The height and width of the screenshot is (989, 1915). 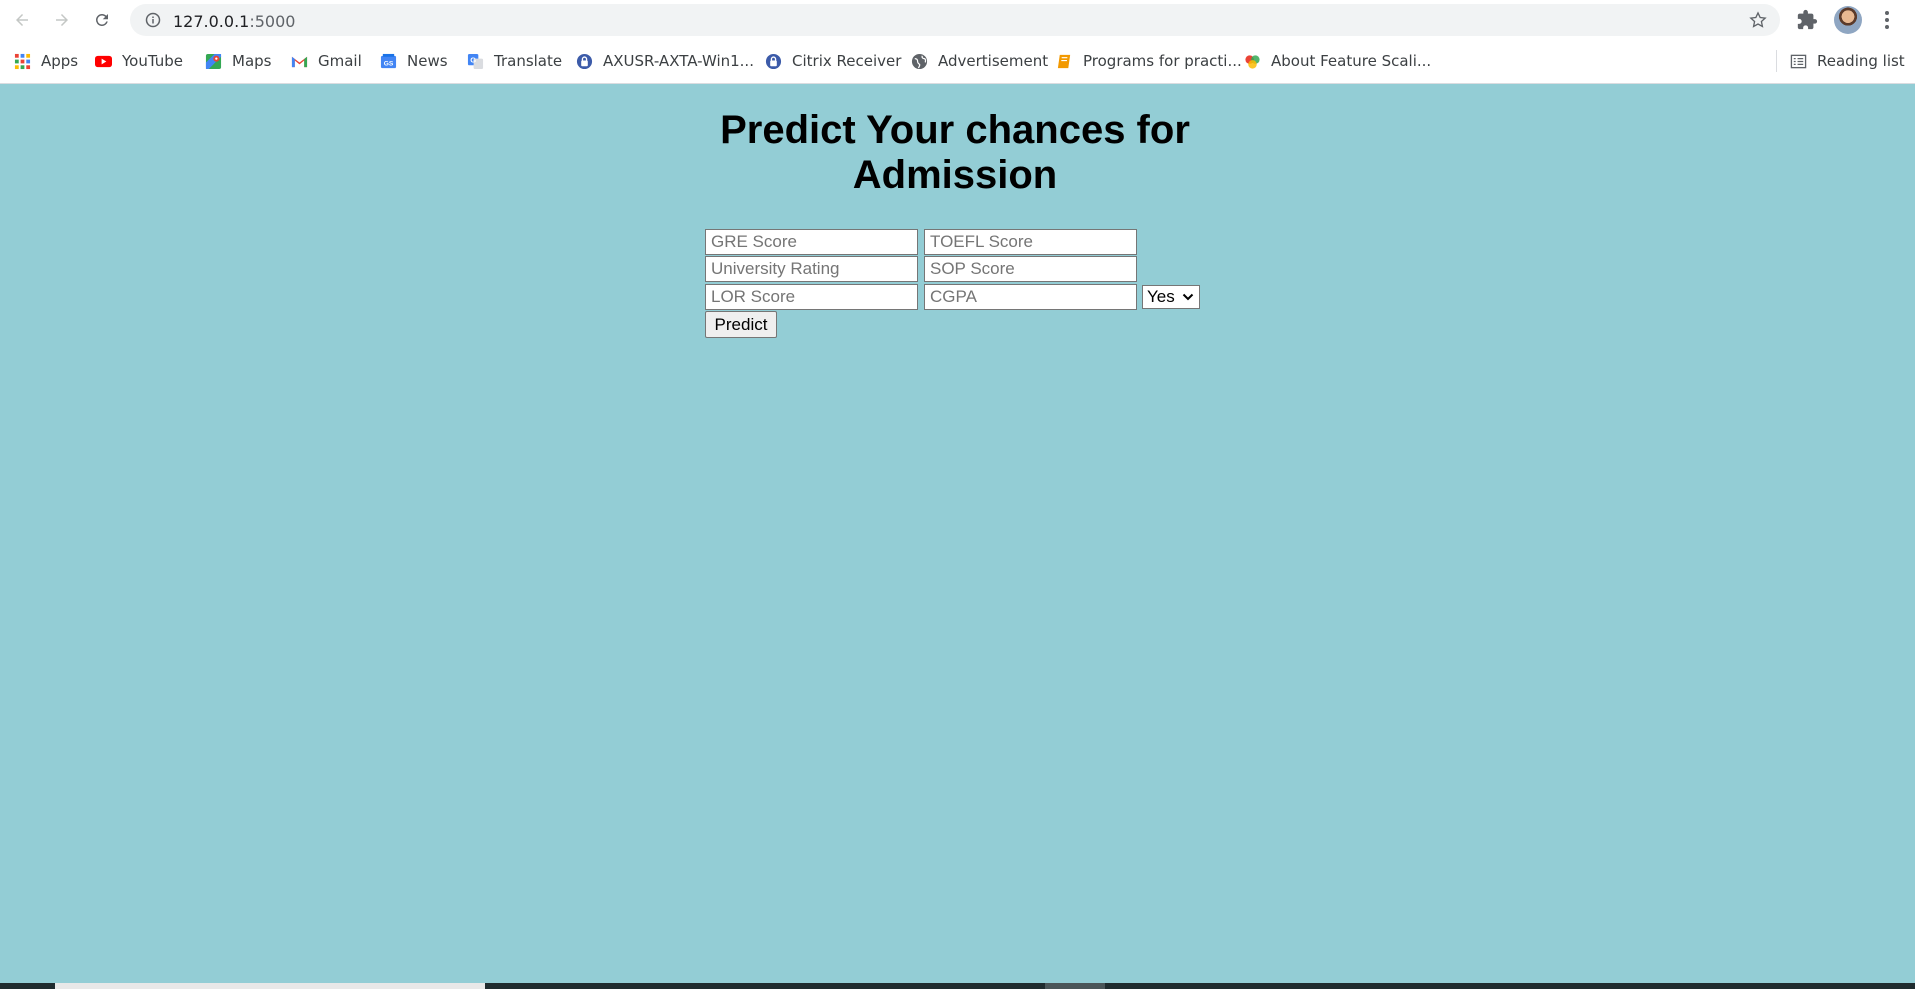 What do you see at coordinates (528, 61) in the screenshot?
I see `bookmark-label: Translate` at bounding box center [528, 61].